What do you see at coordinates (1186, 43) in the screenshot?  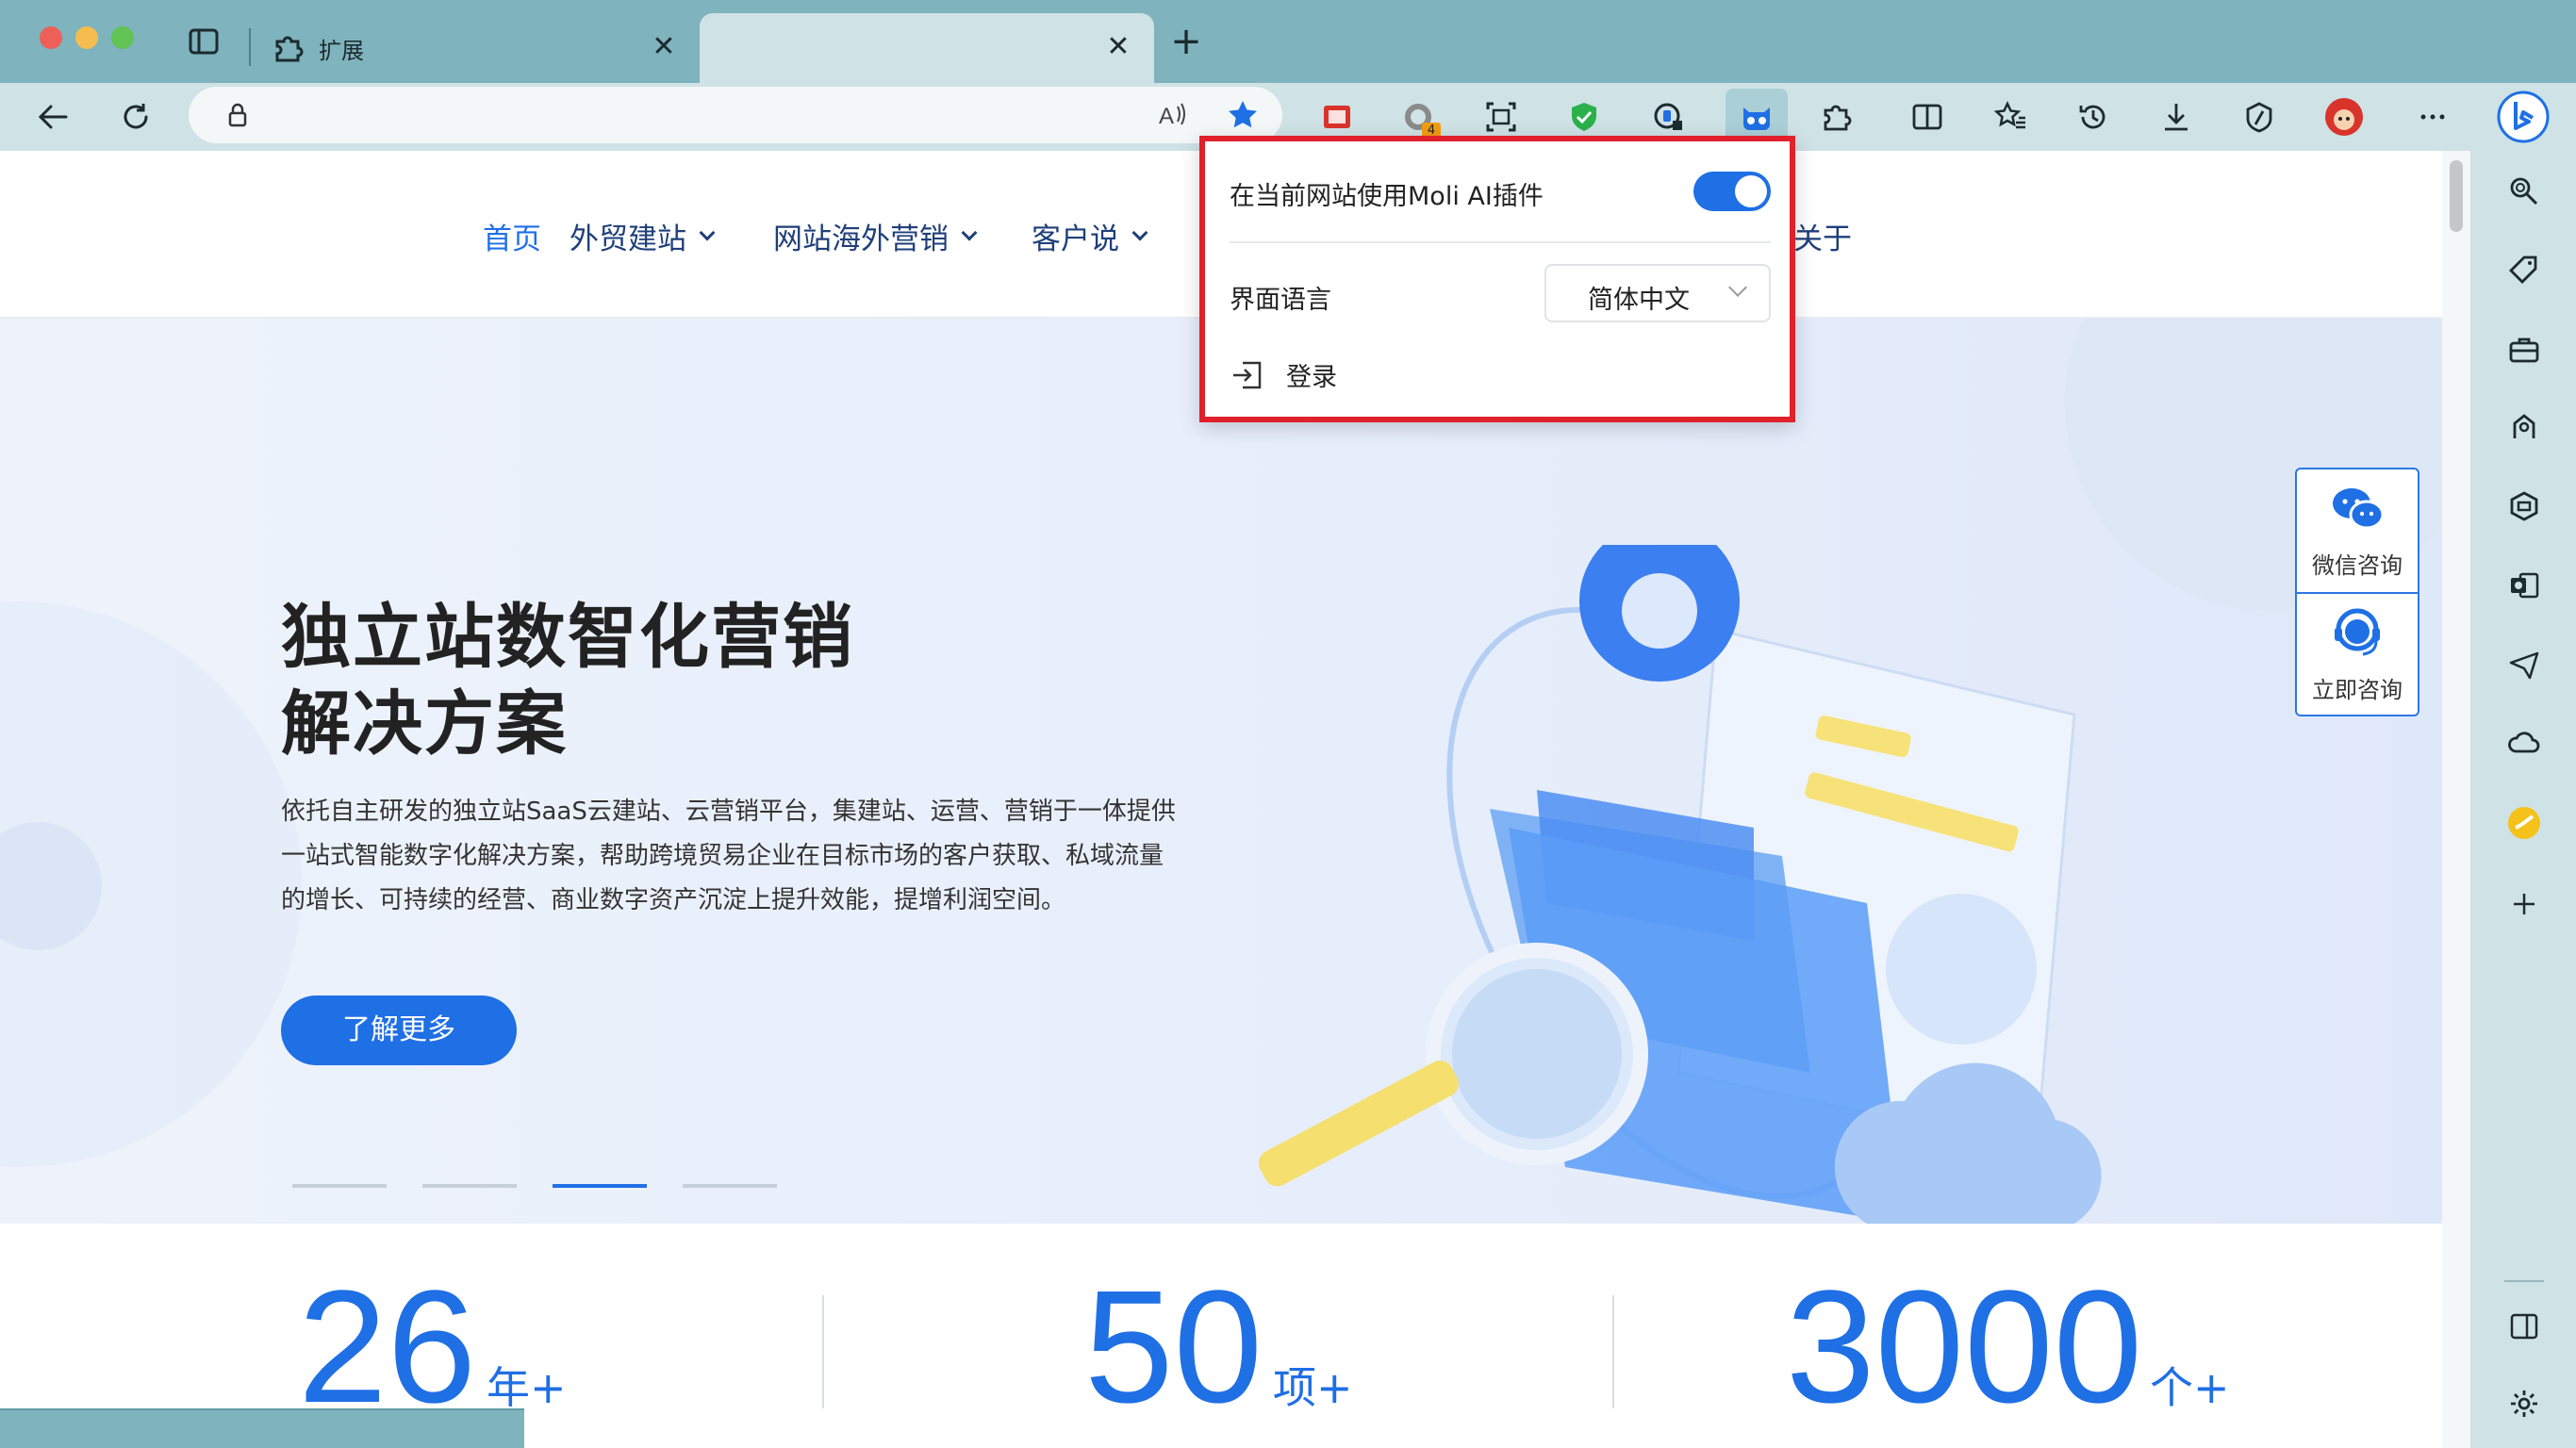 I see `new-tab-button: +` at bounding box center [1186, 43].